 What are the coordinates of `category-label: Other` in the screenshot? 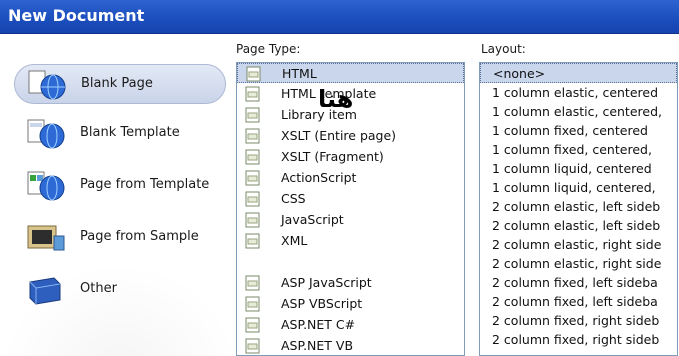 It's located at (98, 288).